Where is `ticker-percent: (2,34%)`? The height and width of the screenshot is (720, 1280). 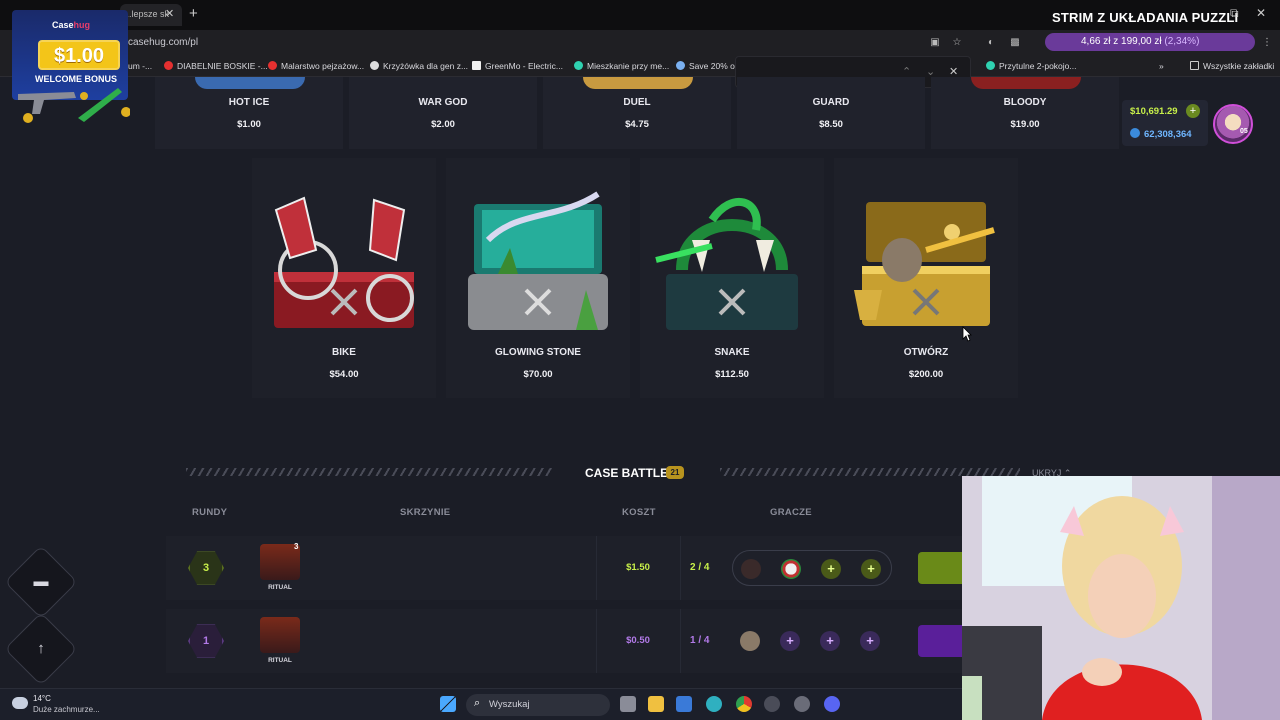
ticker-percent: (2,34%) is located at coordinates (1182, 41).